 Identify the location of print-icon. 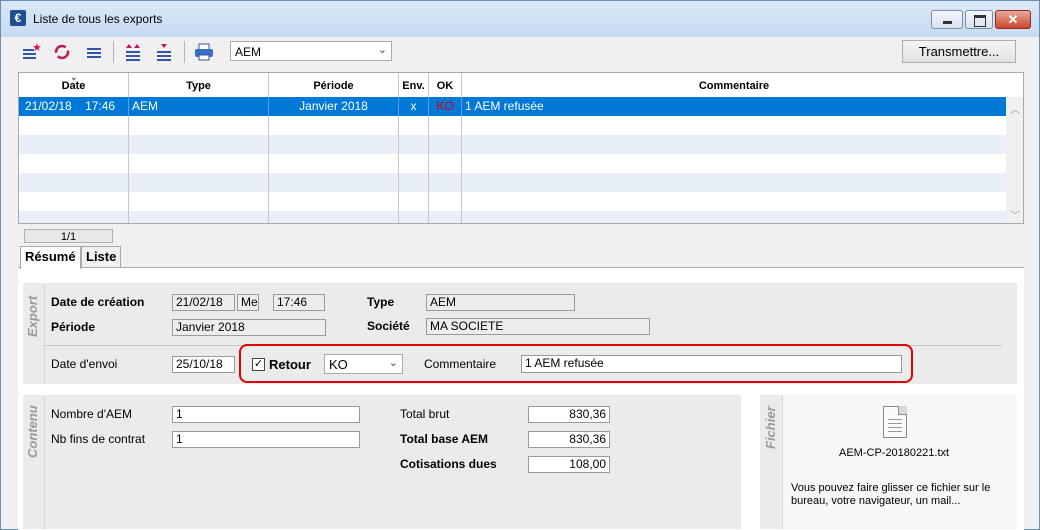
(204, 52).